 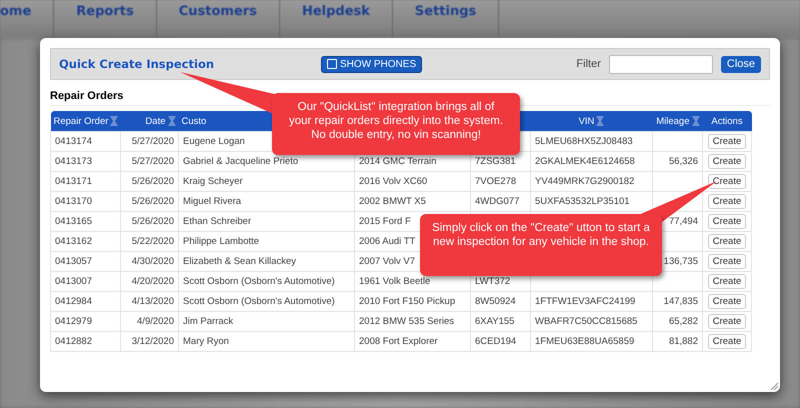 What do you see at coordinates (85, 262) in the screenshot?
I see `table-cell: 0413057` at bounding box center [85, 262].